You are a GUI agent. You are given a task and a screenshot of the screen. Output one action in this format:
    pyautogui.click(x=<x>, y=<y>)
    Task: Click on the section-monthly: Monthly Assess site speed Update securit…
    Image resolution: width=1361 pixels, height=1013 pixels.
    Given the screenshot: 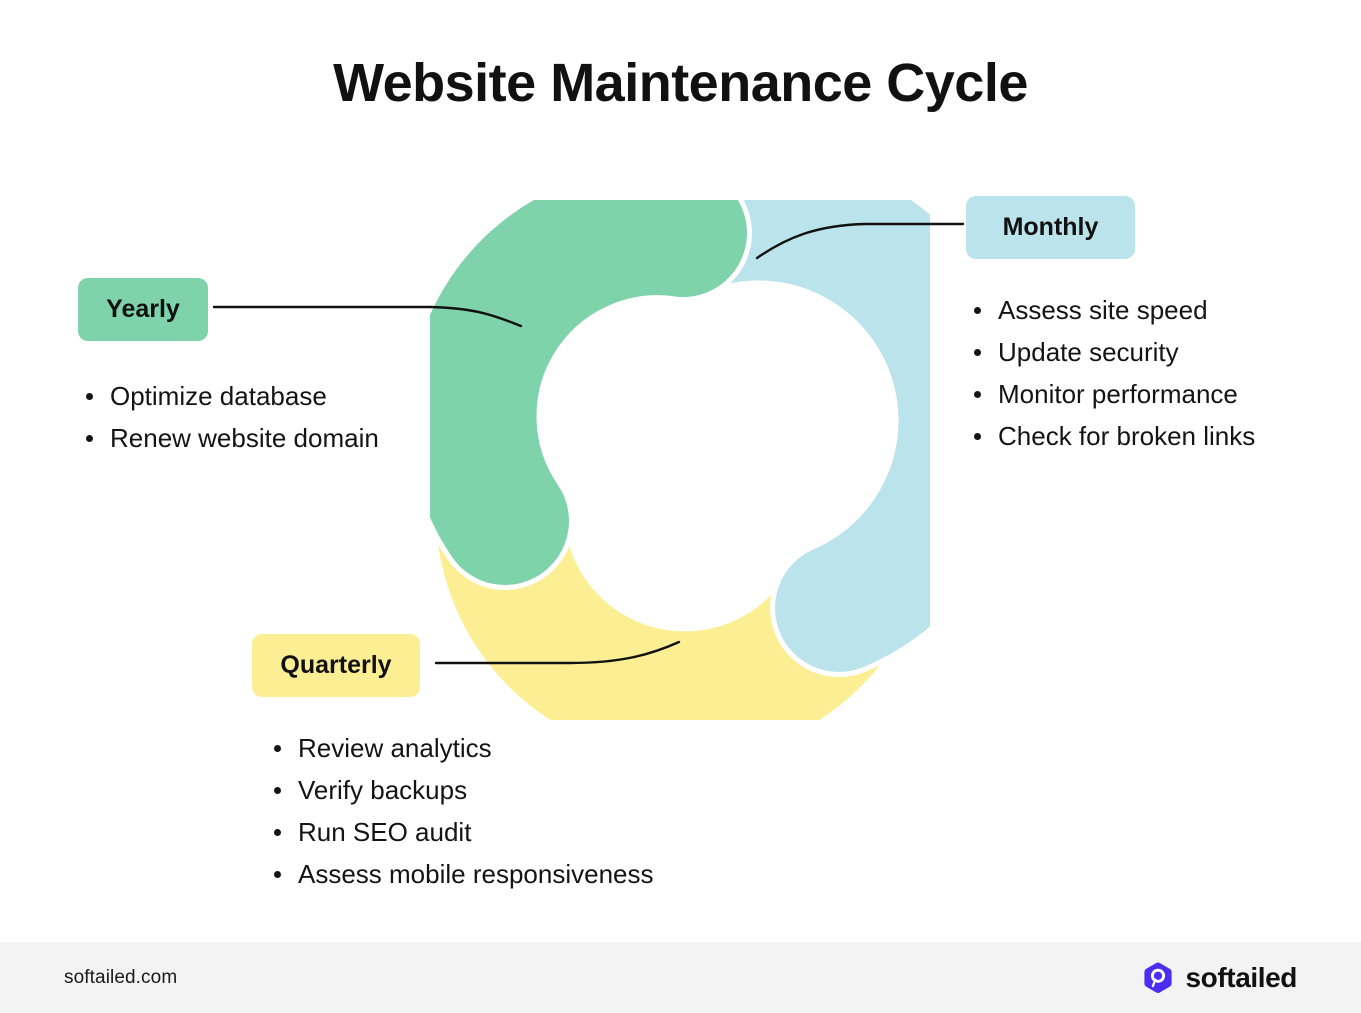 What is the action you would take?
    pyautogui.click(x=1110, y=322)
    